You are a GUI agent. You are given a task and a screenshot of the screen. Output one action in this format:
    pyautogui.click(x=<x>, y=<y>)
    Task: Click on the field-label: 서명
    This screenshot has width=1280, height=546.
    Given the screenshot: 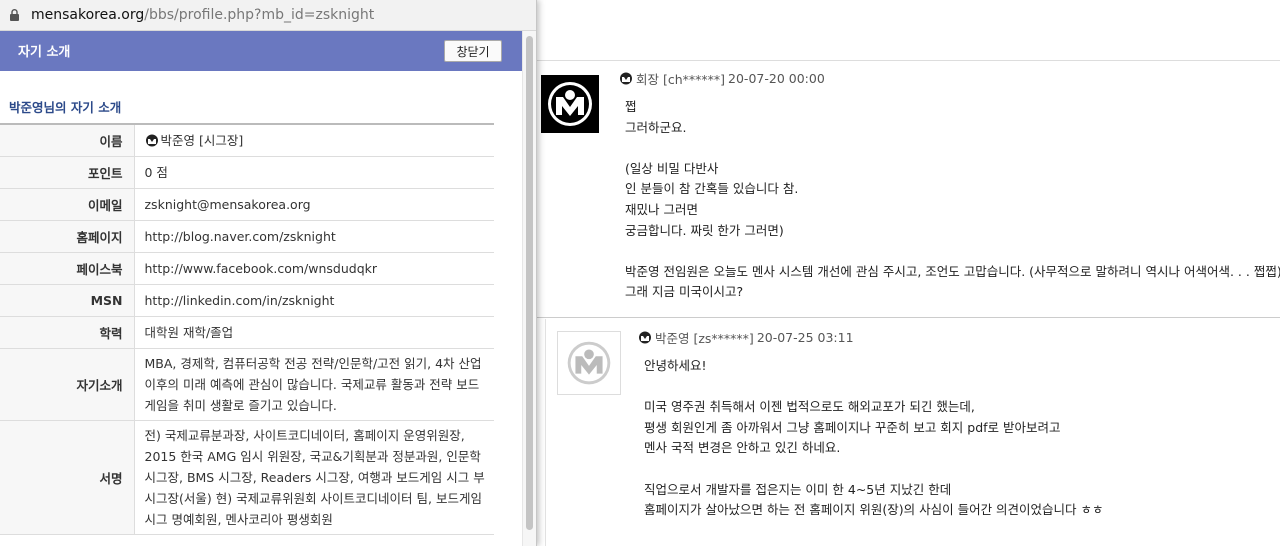 What is the action you would take?
    pyautogui.click(x=67, y=477)
    